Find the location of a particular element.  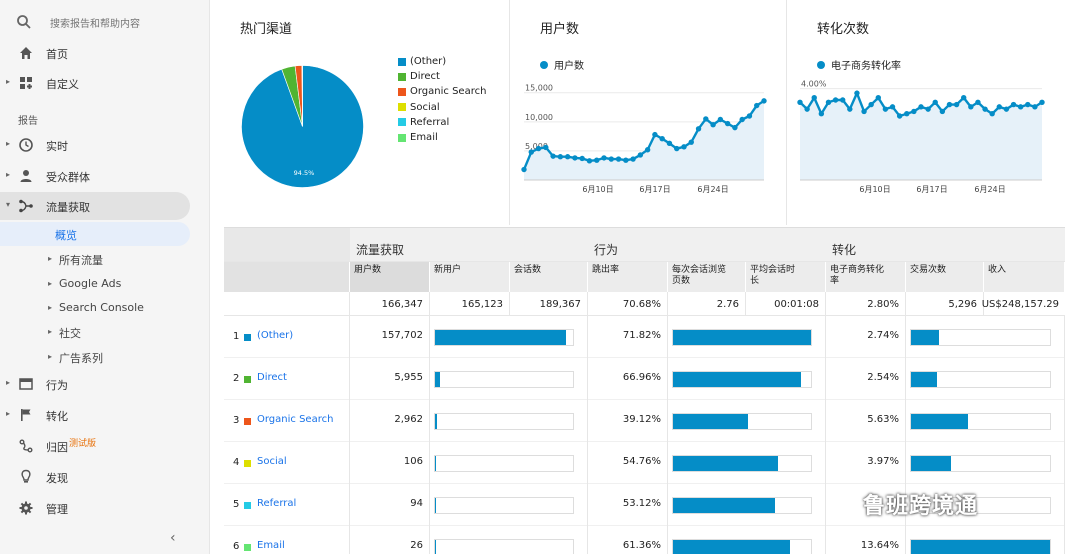

channel-link: Email is located at coordinates (271, 545).